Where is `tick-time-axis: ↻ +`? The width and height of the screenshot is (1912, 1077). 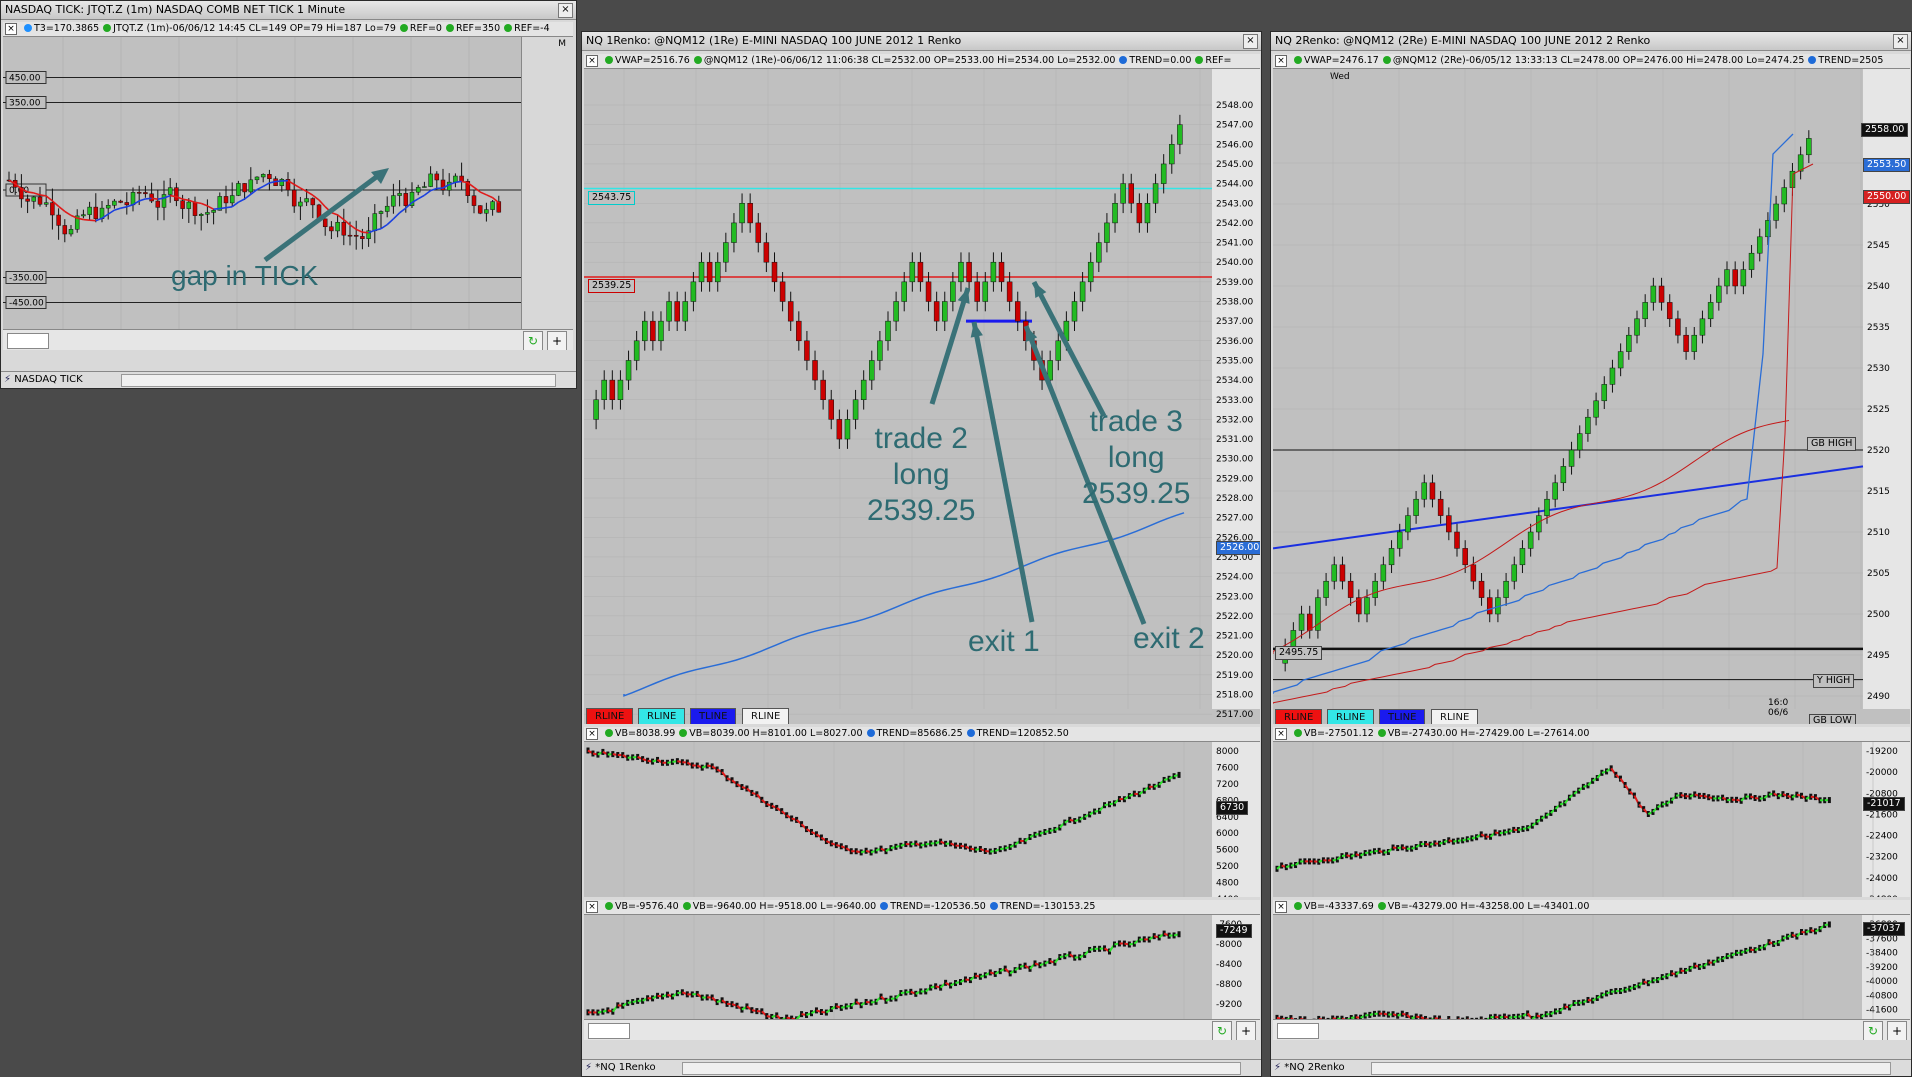 tick-time-axis: ↻ + is located at coordinates (288, 339).